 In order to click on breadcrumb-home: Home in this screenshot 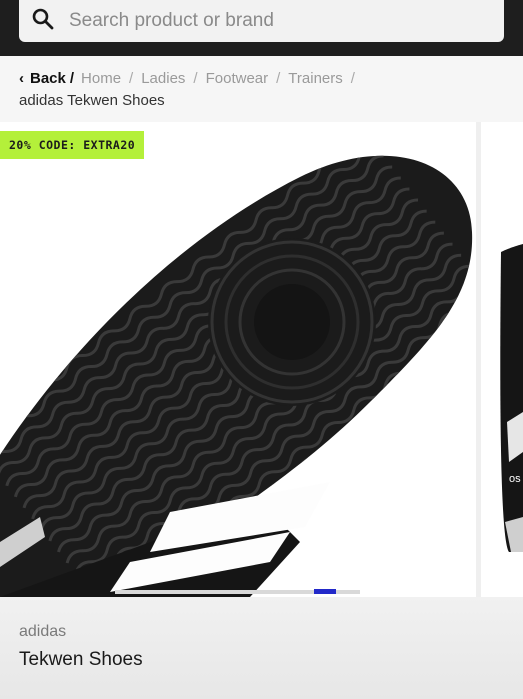, I will do `click(101, 78)`.